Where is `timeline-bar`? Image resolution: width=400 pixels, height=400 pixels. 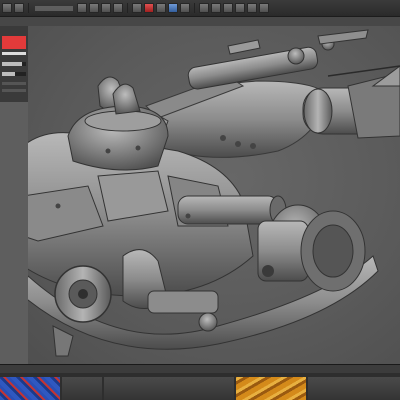
timeline-bar is located at coordinates (200, 369).